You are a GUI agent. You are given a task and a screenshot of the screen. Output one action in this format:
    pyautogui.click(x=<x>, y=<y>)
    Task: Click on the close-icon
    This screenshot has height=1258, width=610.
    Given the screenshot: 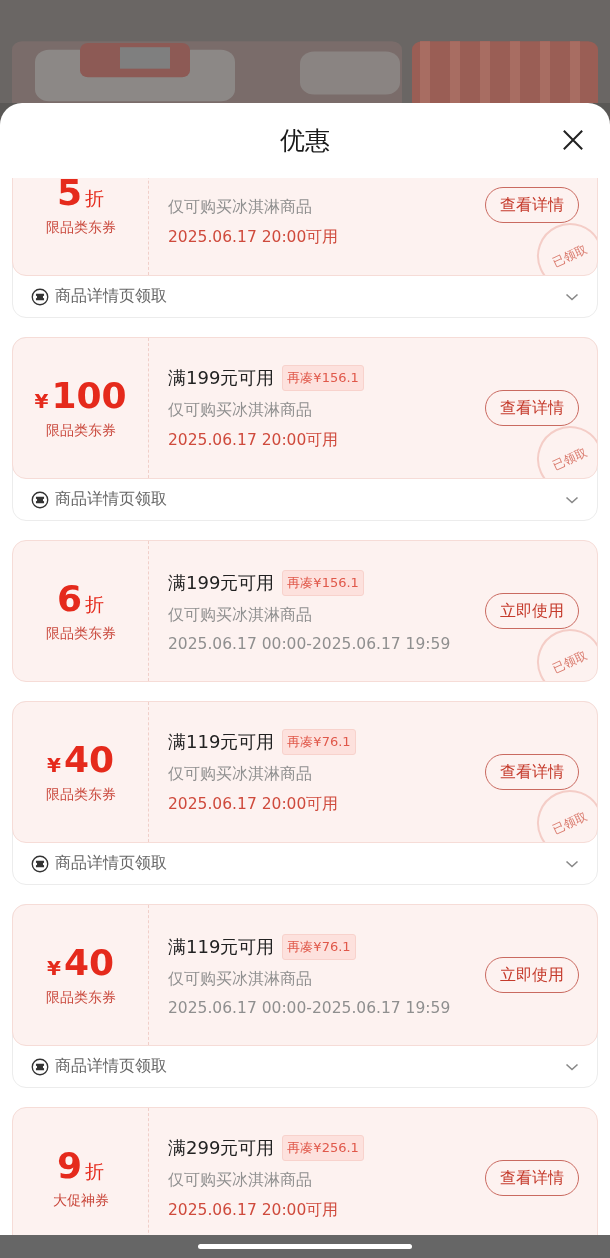 What is the action you would take?
    pyautogui.click(x=573, y=140)
    